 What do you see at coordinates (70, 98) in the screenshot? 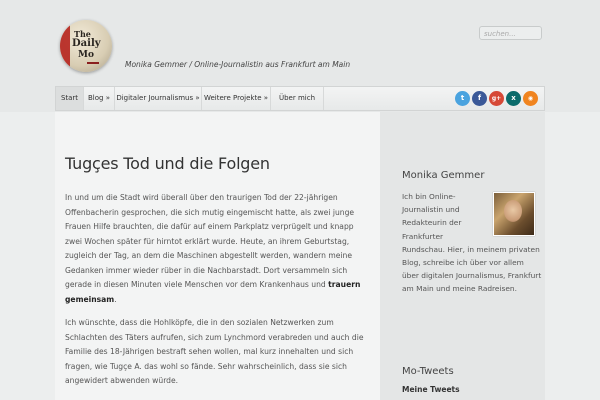
I see `nav-item-start: Start` at bounding box center [70, 98].